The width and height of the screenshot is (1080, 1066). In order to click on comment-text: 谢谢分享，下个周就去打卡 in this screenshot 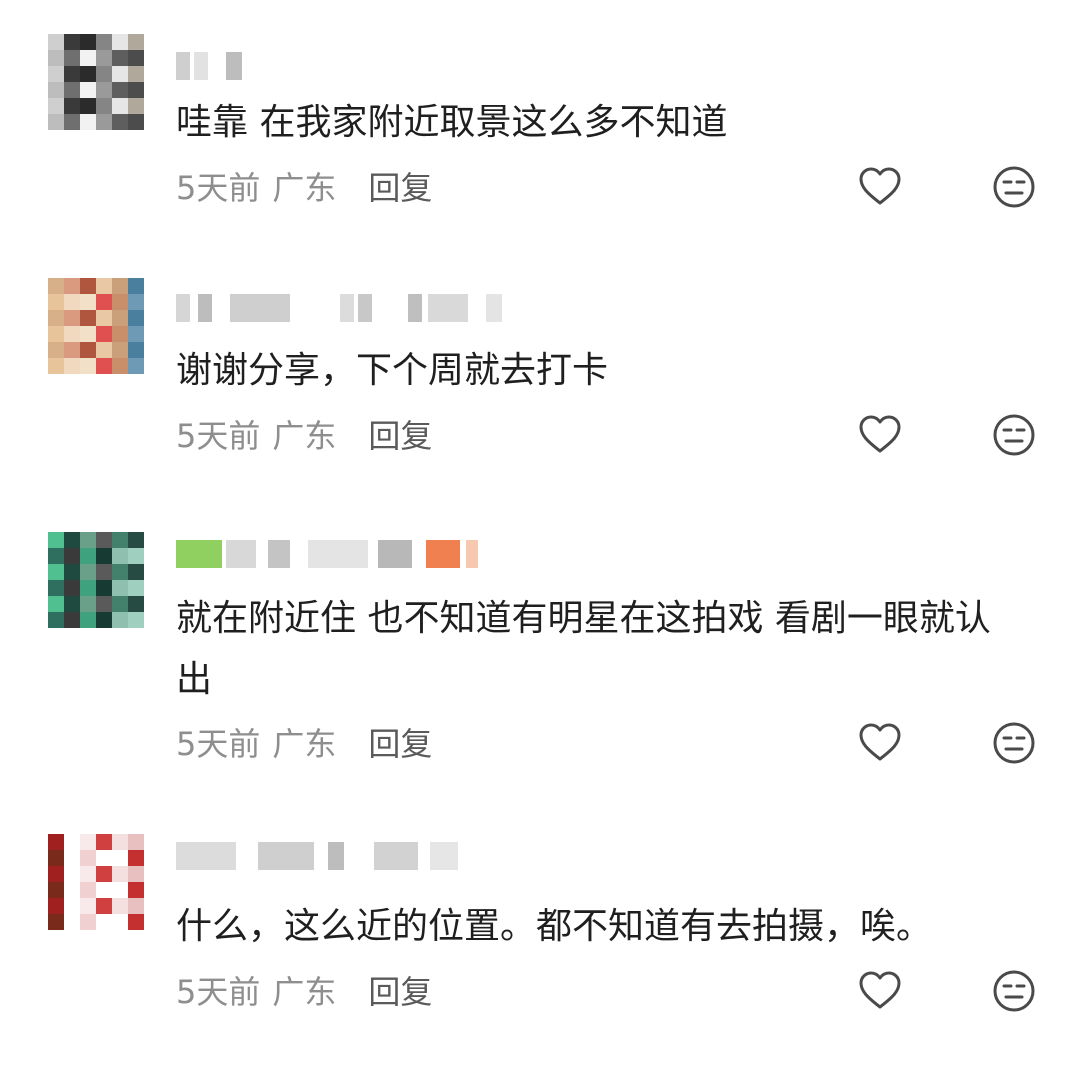, I will do `click(392, 370)`.